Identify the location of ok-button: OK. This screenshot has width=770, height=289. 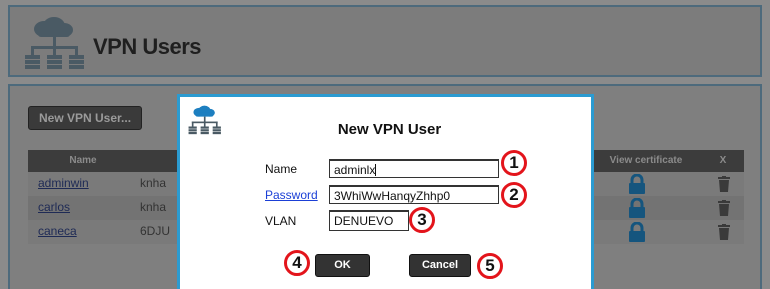
(342, 265).